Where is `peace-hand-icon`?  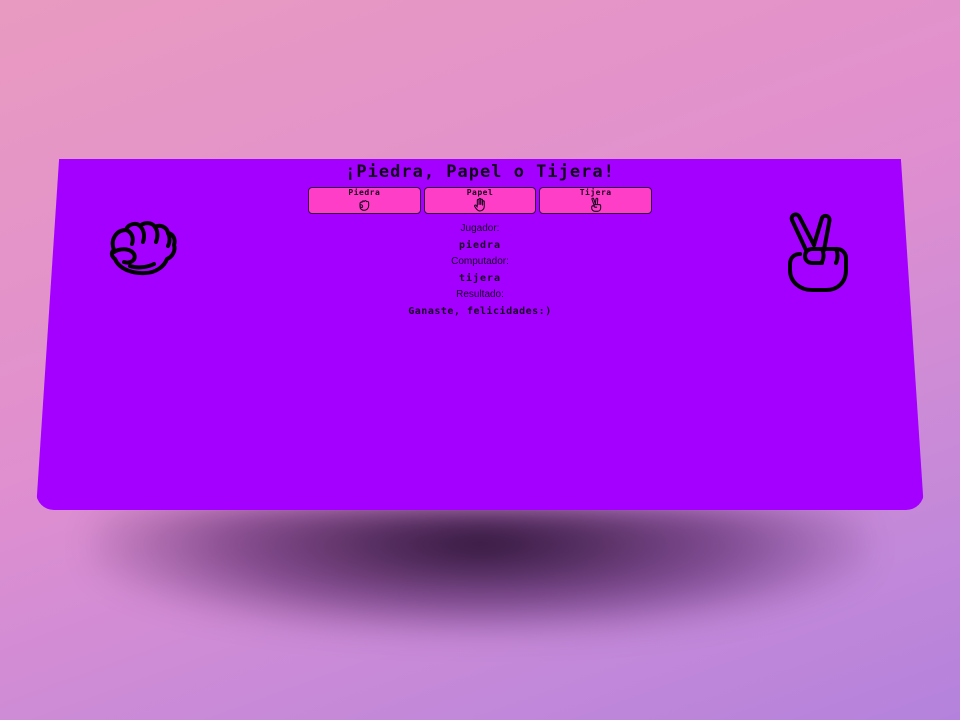 peace-hand-icon is located at coordinates (595, 204).